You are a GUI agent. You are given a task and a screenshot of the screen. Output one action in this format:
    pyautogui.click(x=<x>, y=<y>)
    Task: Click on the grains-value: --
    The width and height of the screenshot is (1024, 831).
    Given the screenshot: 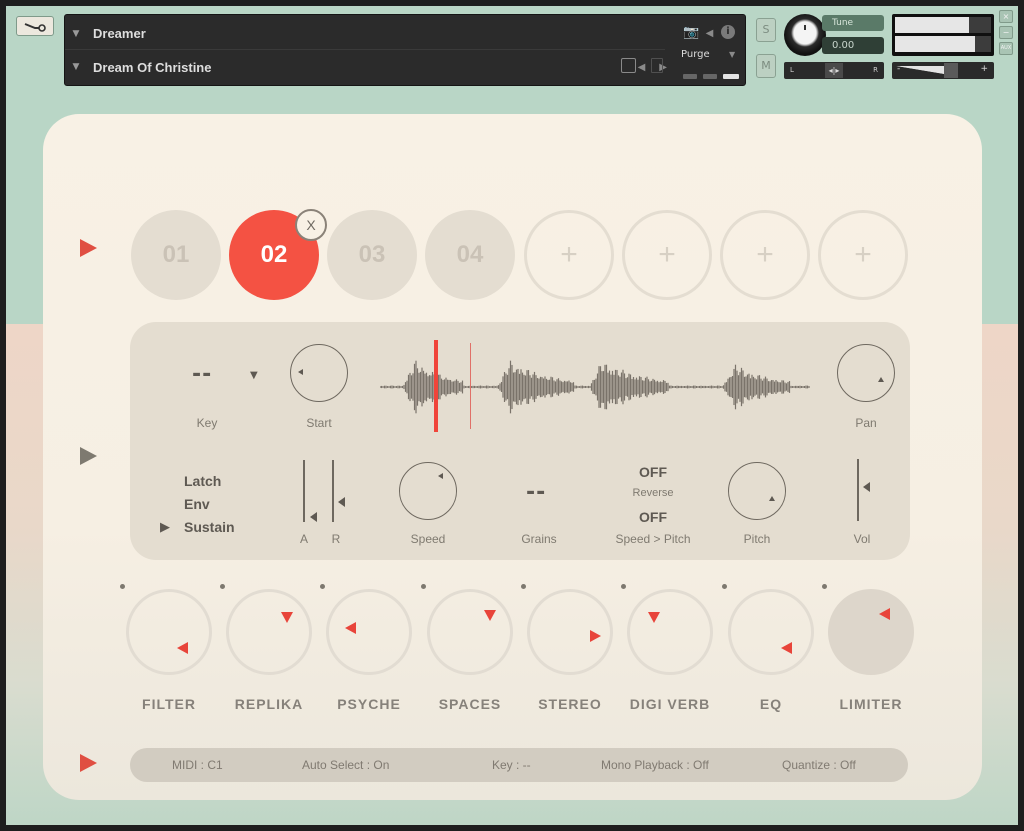 What is the action you would take?
    pyautogui.click(x=536, y=492)
    